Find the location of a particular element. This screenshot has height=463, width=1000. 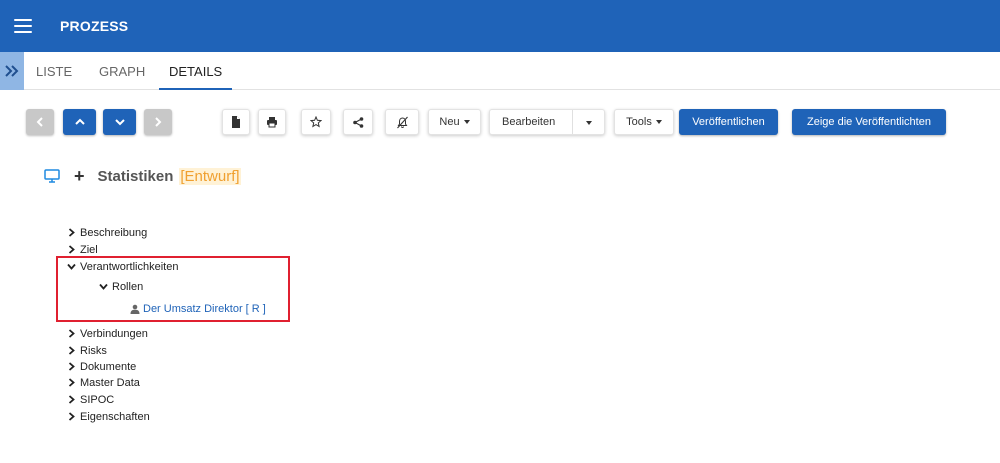

tools-dropdown-button: Tools is located at coordinates (644, 122).